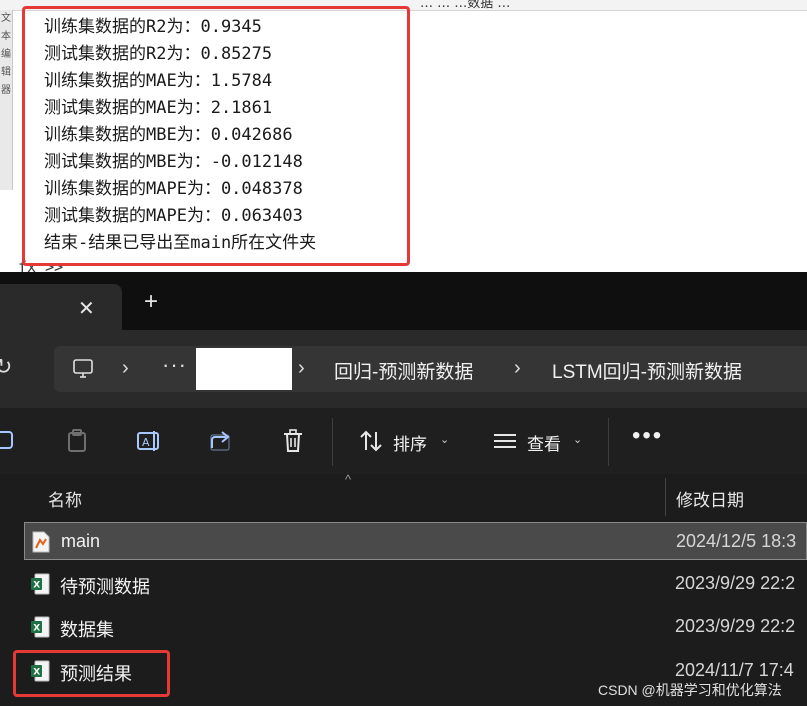 The width and height of the screenshot is (807, 706). What do you see at coordinates (690, 690) in the screenshot?
I see `watermark: CSDN @机器学习和优化算法` at bounding box center [690, 690].